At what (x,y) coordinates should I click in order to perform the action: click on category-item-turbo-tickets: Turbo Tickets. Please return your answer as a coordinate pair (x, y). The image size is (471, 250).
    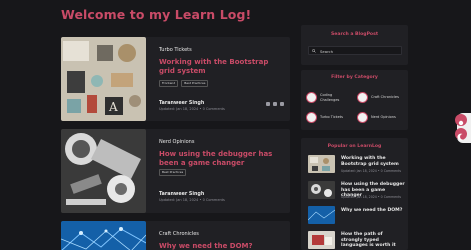
    Looking at the image, I should click on (324, 117).